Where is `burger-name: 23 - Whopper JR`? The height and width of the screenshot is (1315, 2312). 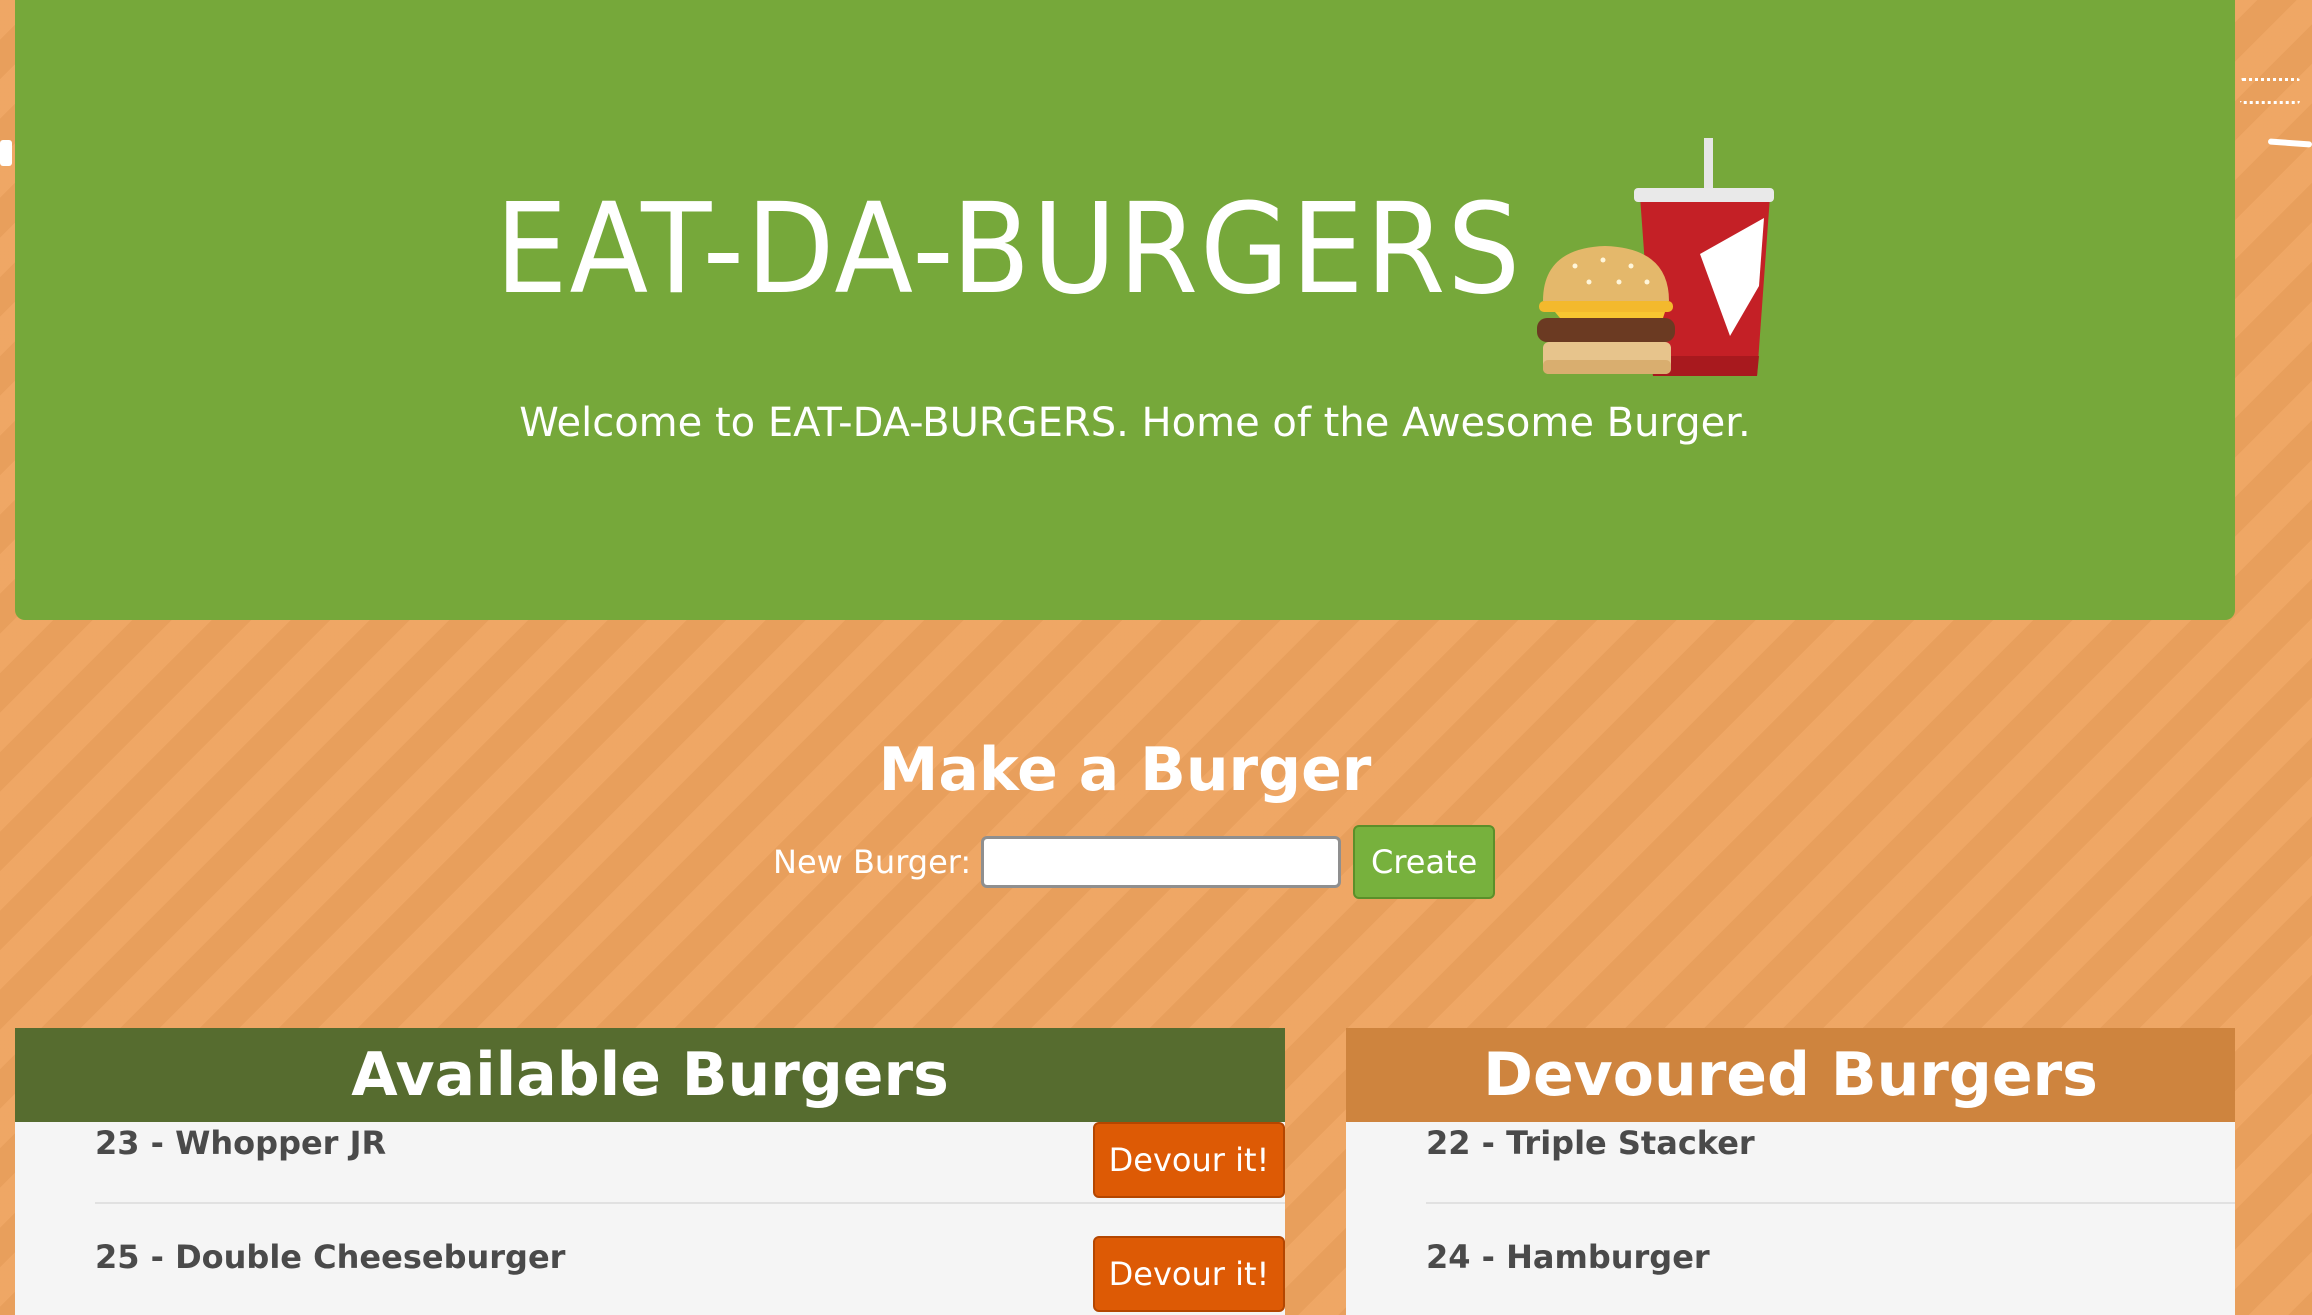
burger-name: 23 - Whopper JR is located at coordinates (241, 1143).